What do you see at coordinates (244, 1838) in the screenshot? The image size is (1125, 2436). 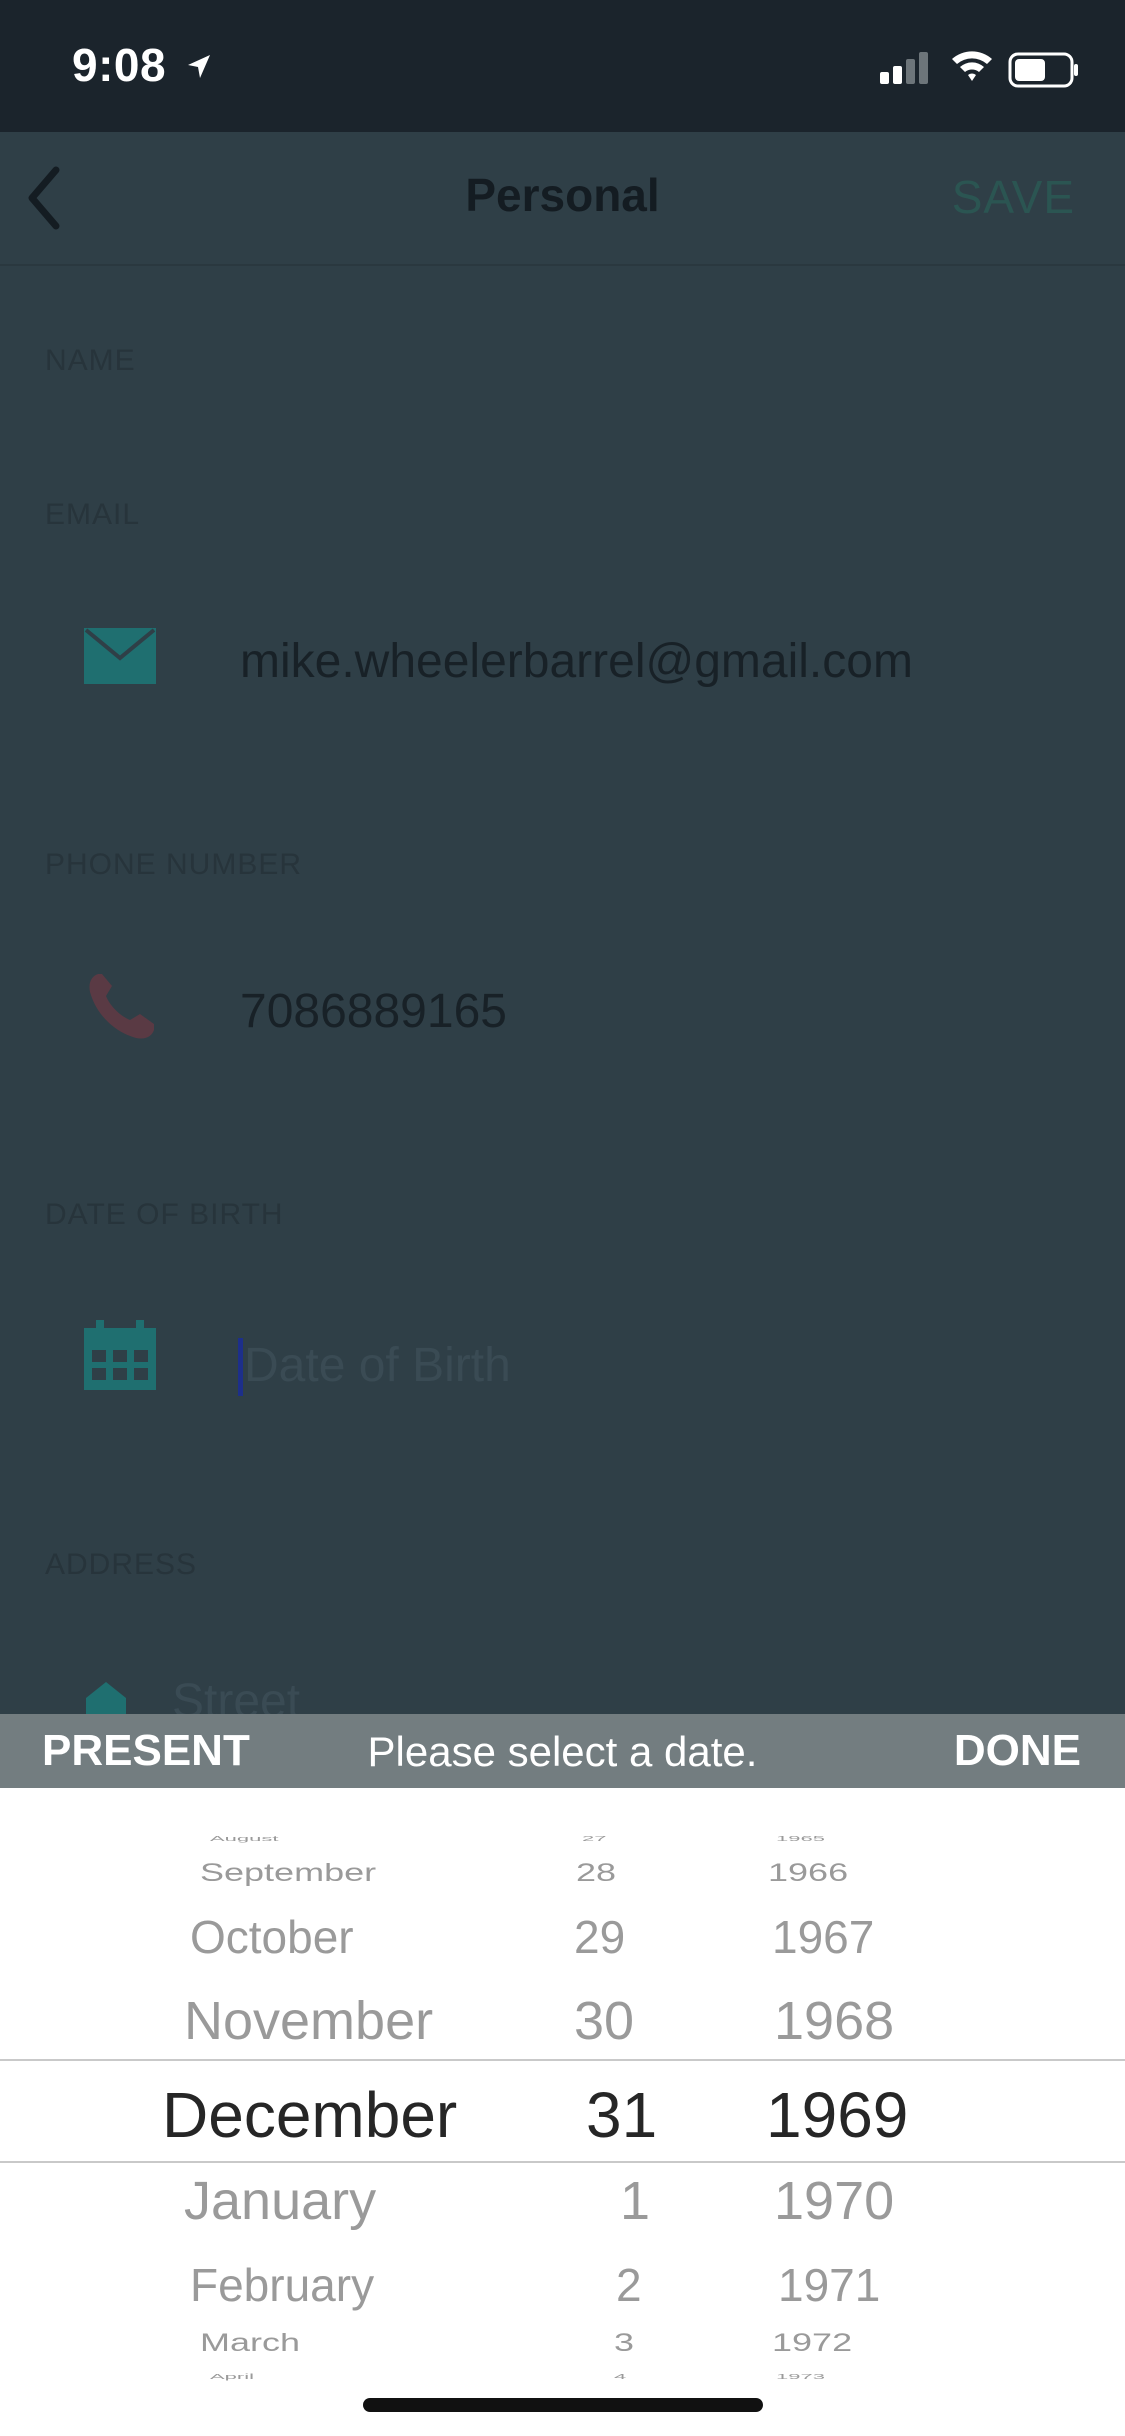 I see `month-option: August` at bounding box center [244, 1838].